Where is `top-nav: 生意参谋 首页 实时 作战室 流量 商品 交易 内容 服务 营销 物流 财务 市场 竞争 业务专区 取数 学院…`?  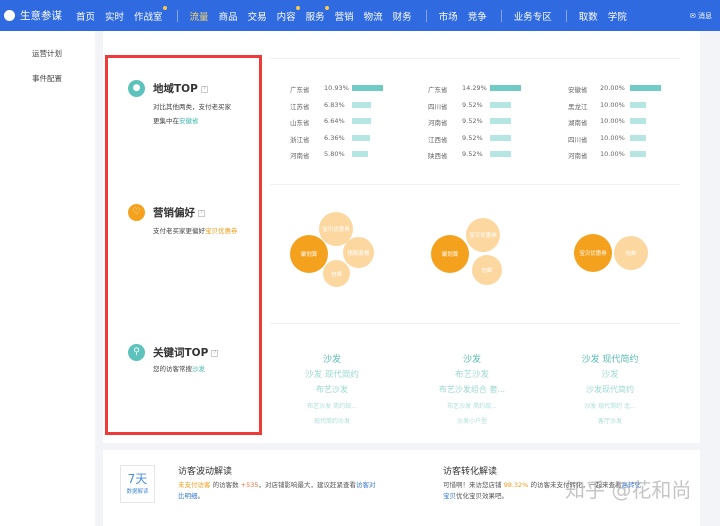
top-nav: 生意参谋 首页 实时 作战室 流量 商品 交易 内容 服务 营销 物流 财务 市场 竞争 业务专区 取数 学院… is located at coordinates (360, 16).